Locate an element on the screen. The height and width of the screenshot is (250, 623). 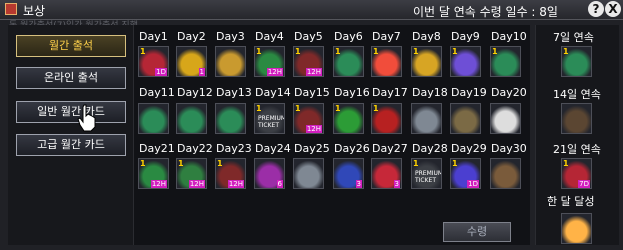
day-label: Day29 is located at coordinates (469, 148).